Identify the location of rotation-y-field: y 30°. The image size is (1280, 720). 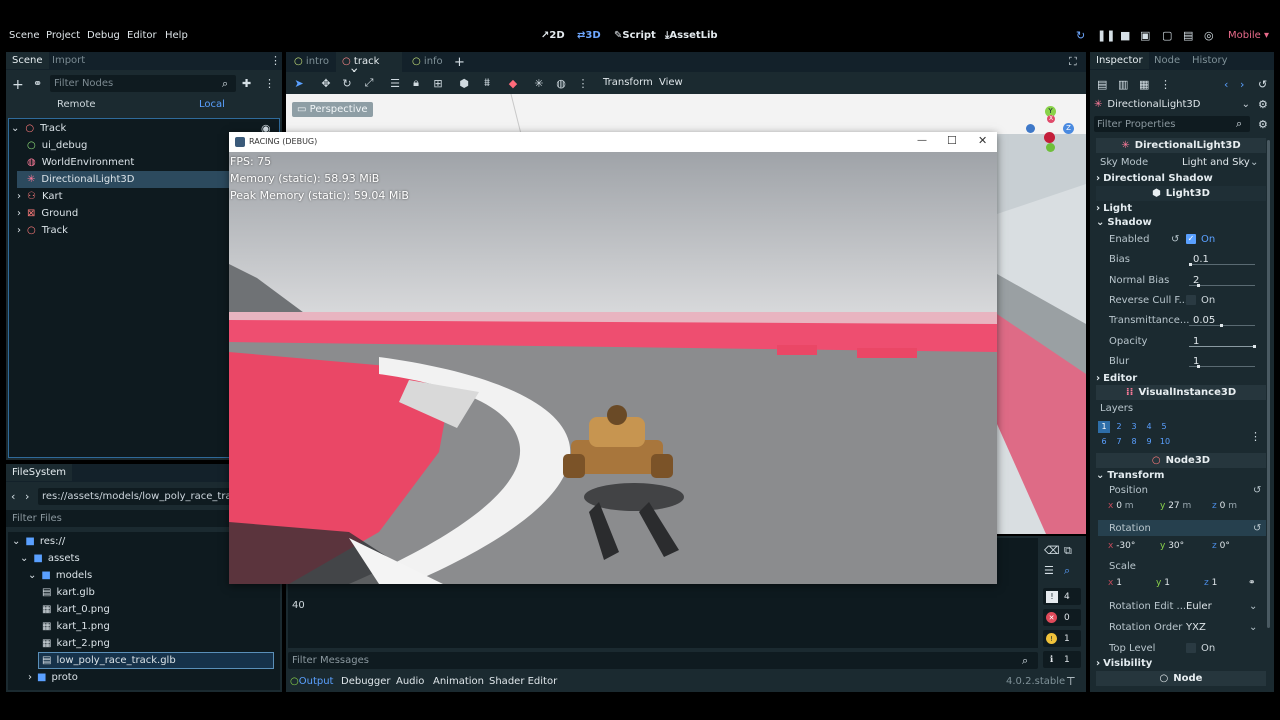
(1183, 546).